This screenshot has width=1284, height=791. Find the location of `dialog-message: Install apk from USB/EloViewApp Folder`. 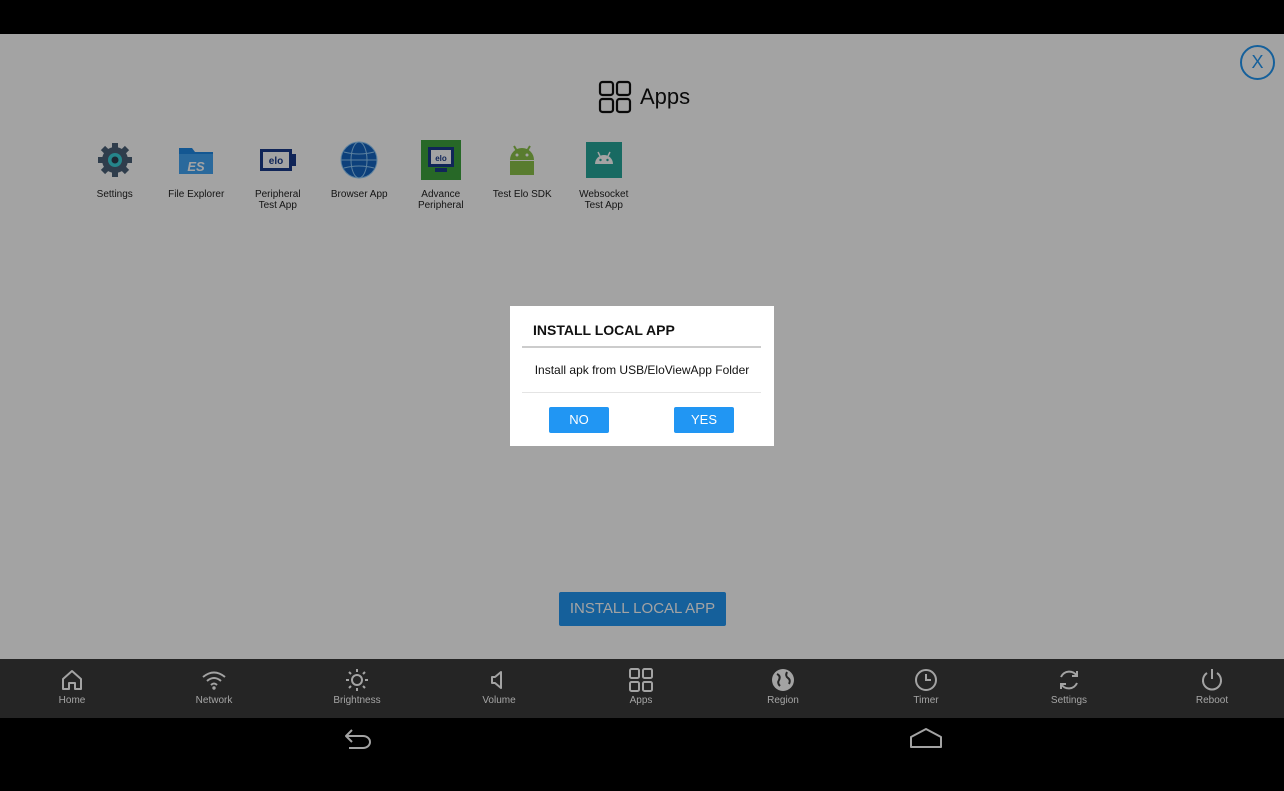

dialog-message: Install apk from USB/EloViewApp Folder is located at coordinates (642, 370).